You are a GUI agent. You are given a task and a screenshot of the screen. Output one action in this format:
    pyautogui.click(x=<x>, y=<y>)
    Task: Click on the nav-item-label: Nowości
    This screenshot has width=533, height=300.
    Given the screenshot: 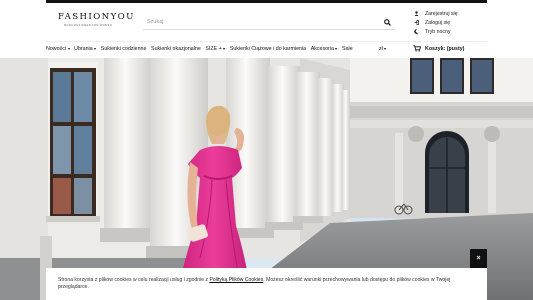 What is the action you would take?
    pyautogui.click(x=56, y=49)
    